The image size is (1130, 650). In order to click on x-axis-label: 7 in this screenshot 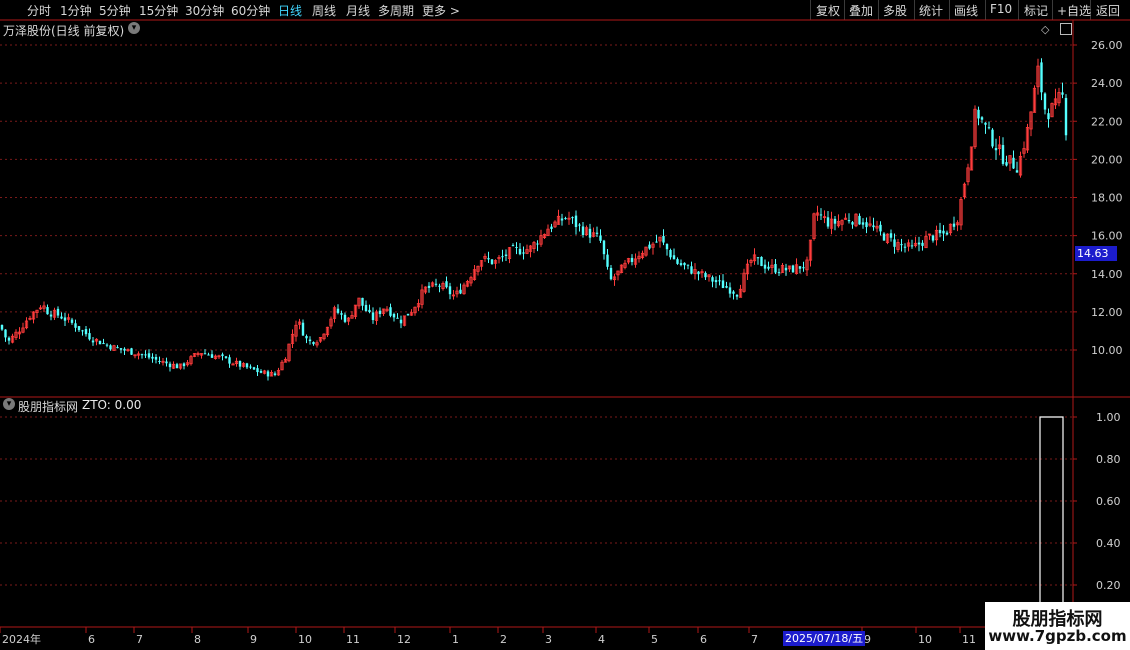, I will do `click(139, 639)`.